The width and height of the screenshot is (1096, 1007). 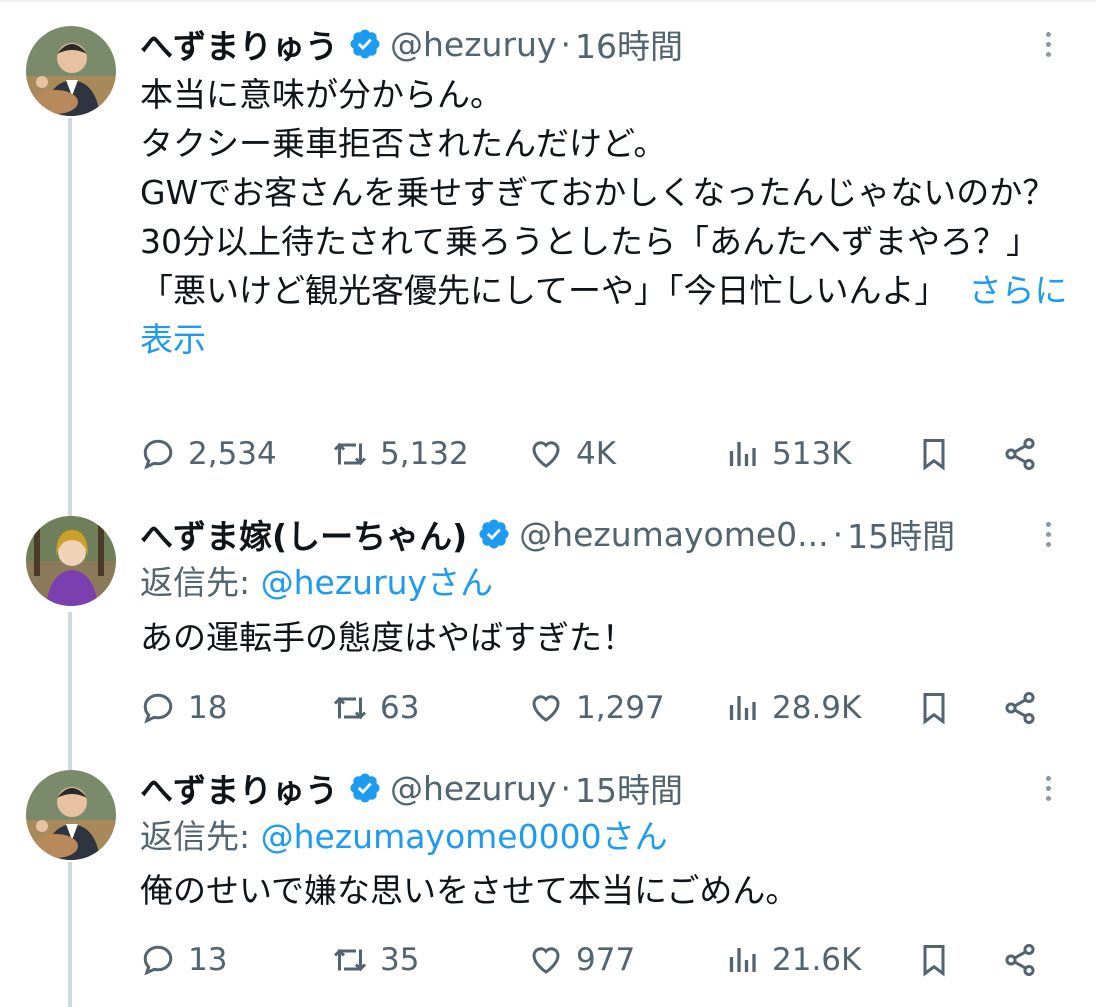 I want to click on reply-button: 13, so click(x=183, y=960).